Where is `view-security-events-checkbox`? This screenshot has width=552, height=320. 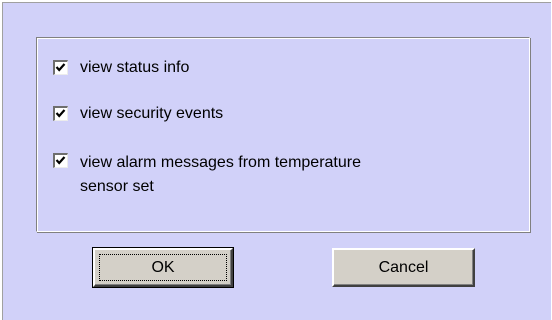 view-security-events-checkbox is located at coordinates (60, 113).